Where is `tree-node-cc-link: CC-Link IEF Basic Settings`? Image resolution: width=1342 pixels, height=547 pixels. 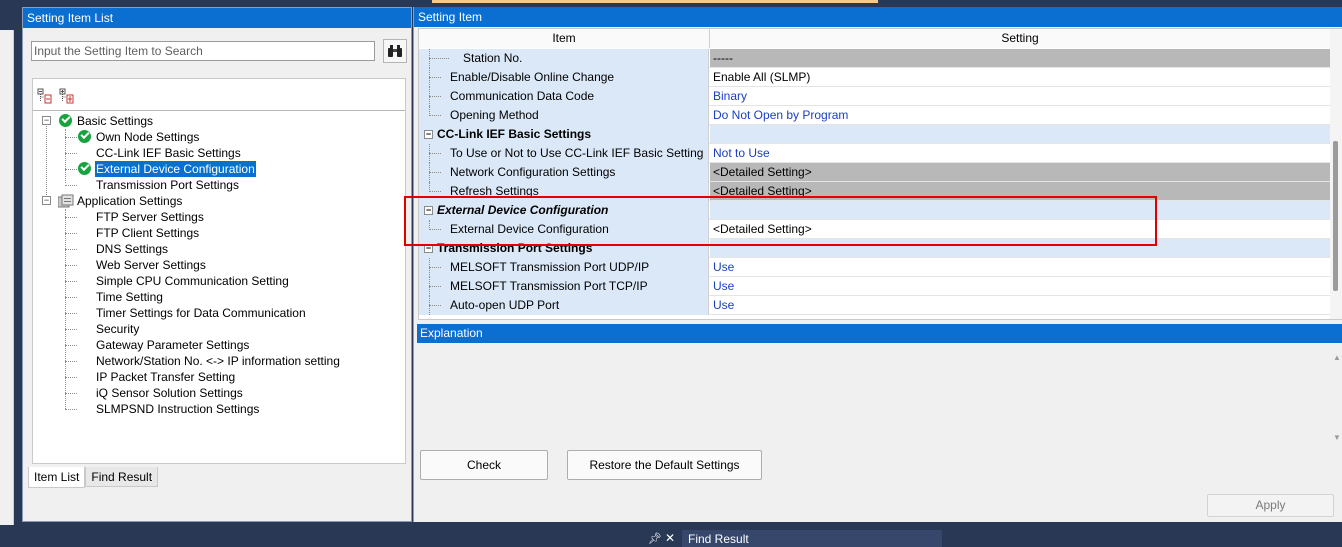 tree-node-cc-link: CC-Link IEF Basic Settings is located at coordinates (213, 153).